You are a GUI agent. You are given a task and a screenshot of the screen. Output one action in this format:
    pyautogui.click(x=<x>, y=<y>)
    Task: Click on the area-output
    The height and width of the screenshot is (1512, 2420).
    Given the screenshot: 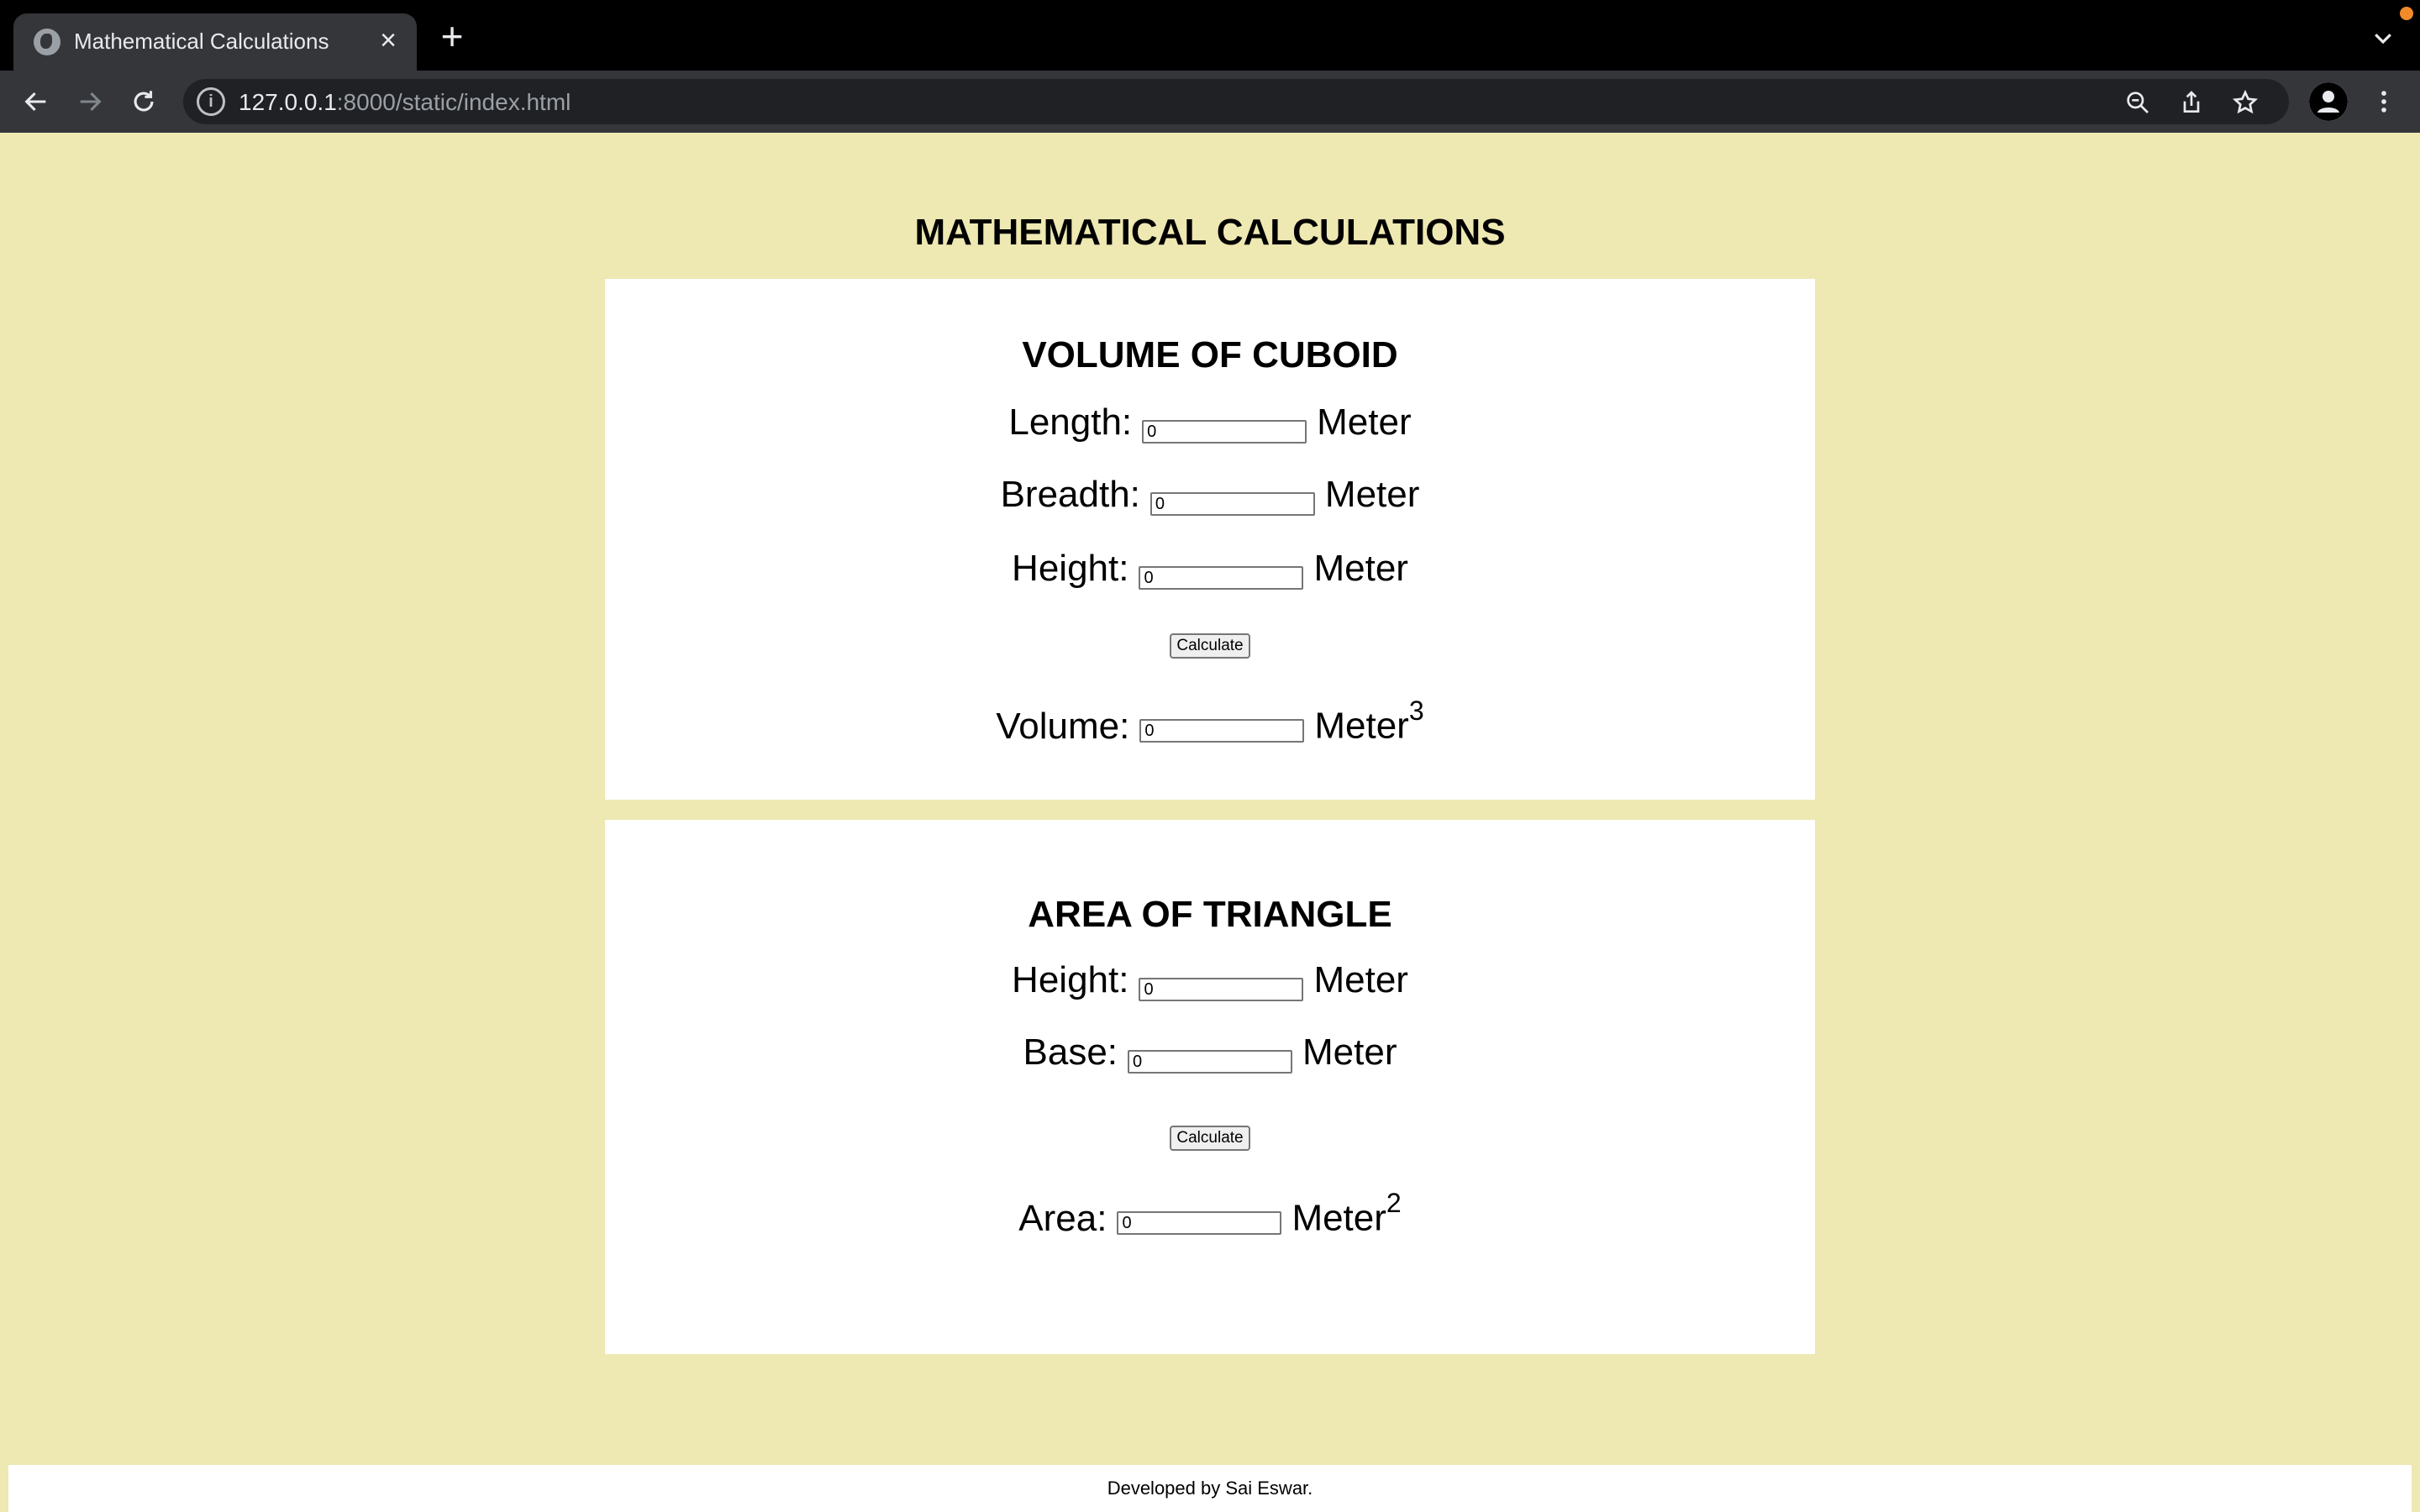 What is the action you would take?
    pyautogui.click(x=1199, y=1223)
    